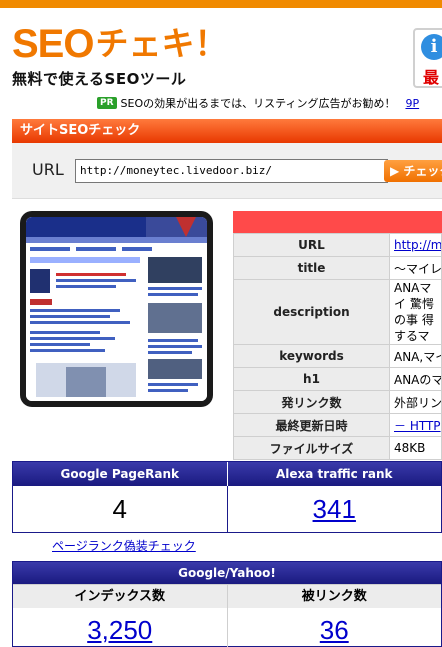 This screenshot has width=442, height=647. What do you see at coordinates (413, 171) in the screenshot?
I see `check-button: ▶ チェック` at bounding box center [413, 171].